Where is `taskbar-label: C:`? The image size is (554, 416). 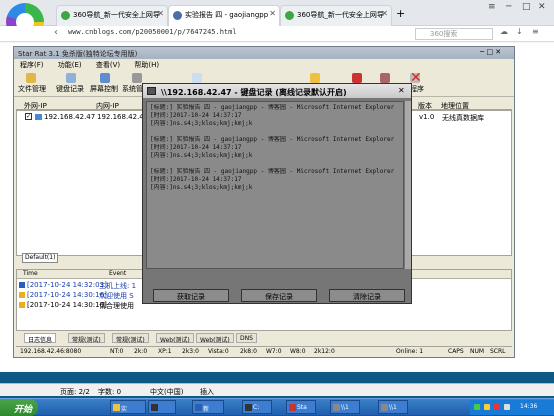 taskbar-label: C: is located at coordinates (256, 407).